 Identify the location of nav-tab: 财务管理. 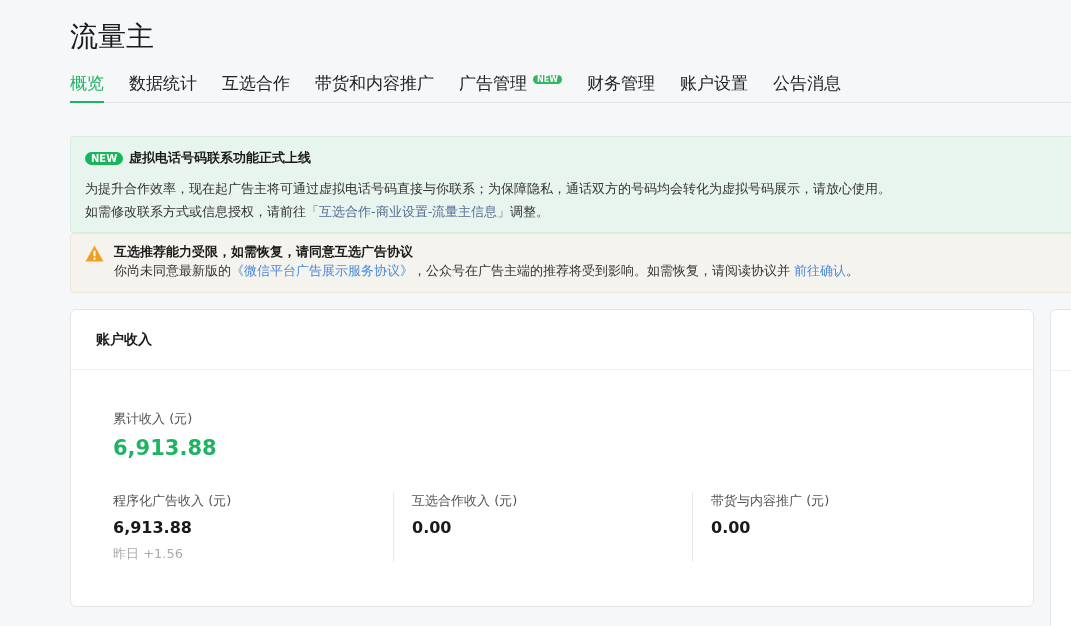
(621, 87).